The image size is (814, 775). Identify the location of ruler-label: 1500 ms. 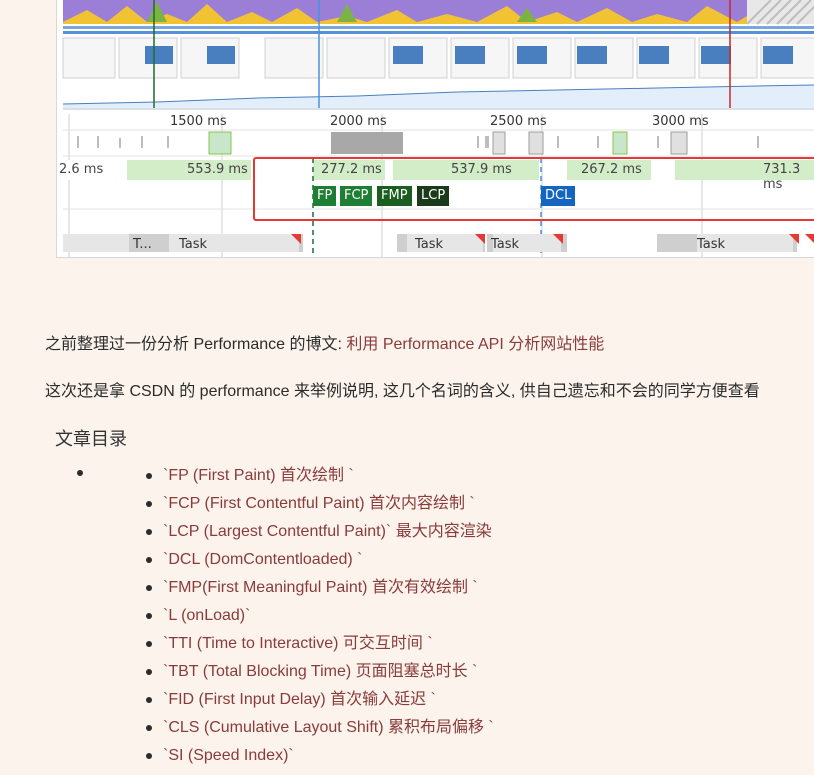
(198, 121).